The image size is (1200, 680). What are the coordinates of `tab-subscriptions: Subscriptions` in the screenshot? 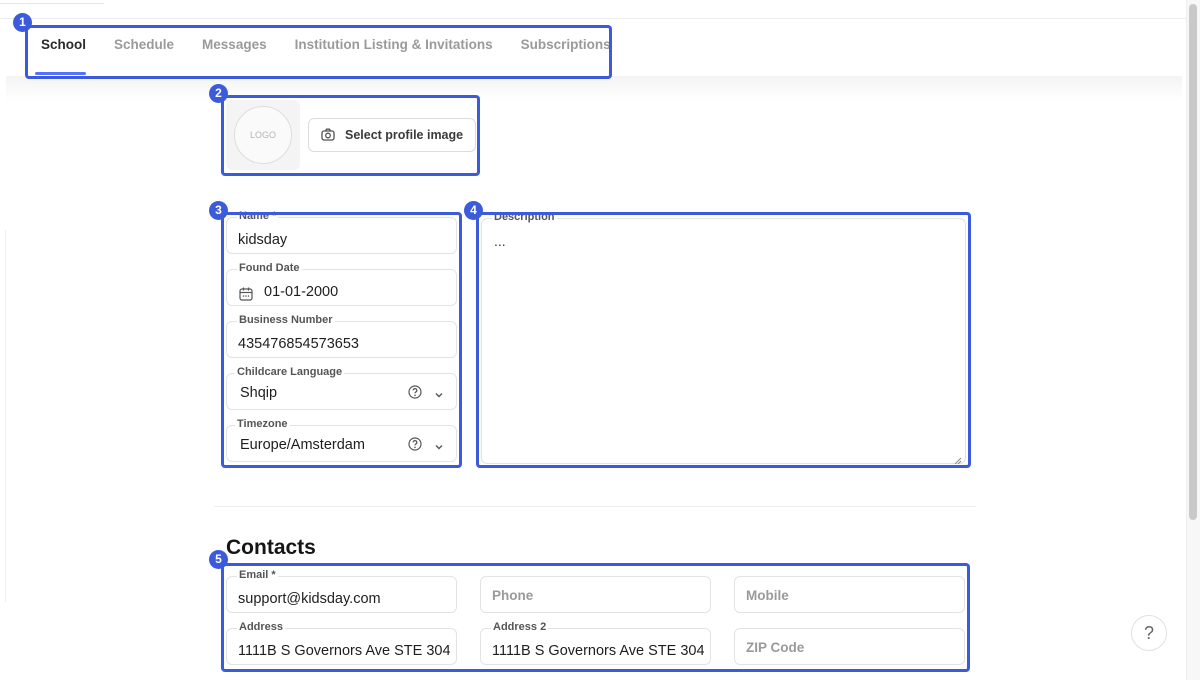 It's located at (566, 51).